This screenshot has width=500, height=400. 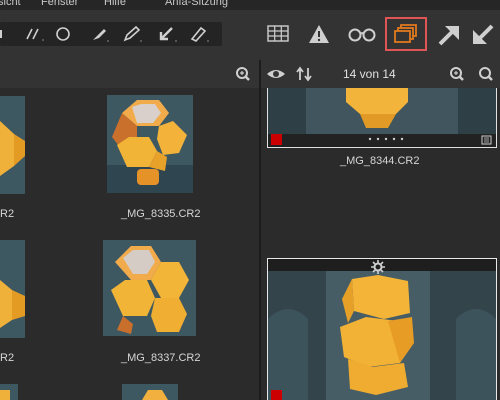 I want to click on menu-window: Fenster, so click(x=59, y=4).